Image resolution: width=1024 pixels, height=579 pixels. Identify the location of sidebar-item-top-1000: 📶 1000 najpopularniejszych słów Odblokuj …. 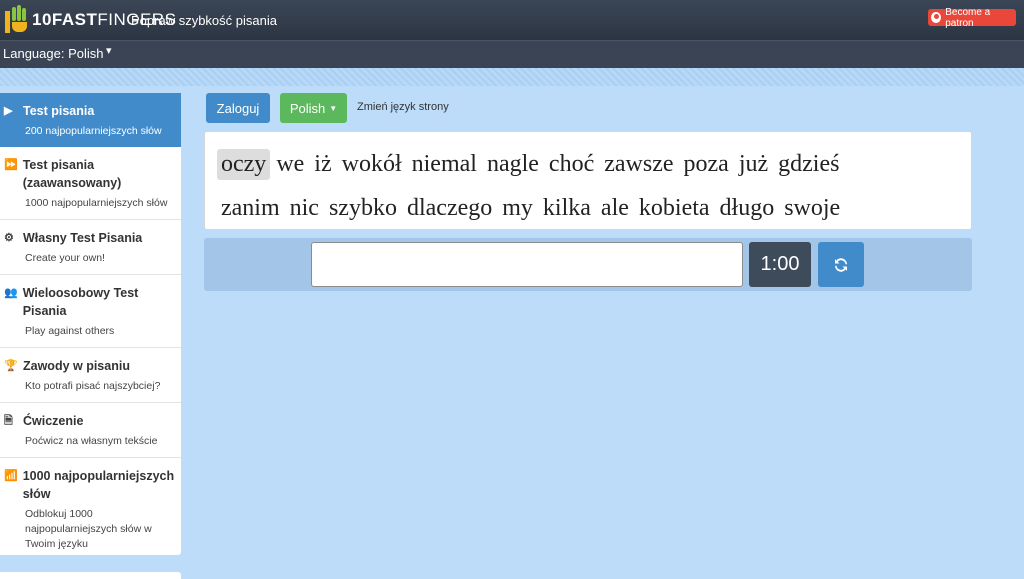
(90, 509).